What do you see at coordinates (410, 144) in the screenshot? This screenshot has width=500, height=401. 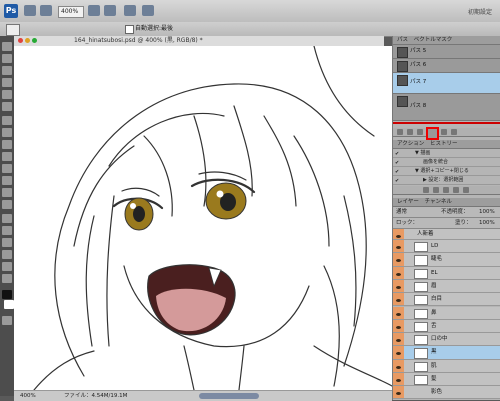 I see `tab-actions: アクション` at bounding box center [410, 144].